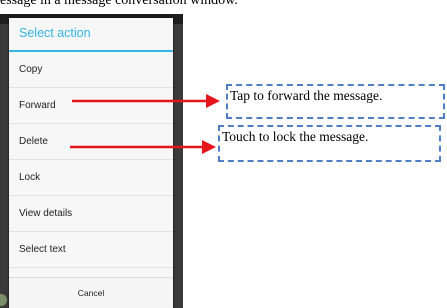 The width and height of the screenshot is (447, 308). Describe the element at coordinates (91, 35) in the screenshot. I see `dialog-title: Select action` at that location.